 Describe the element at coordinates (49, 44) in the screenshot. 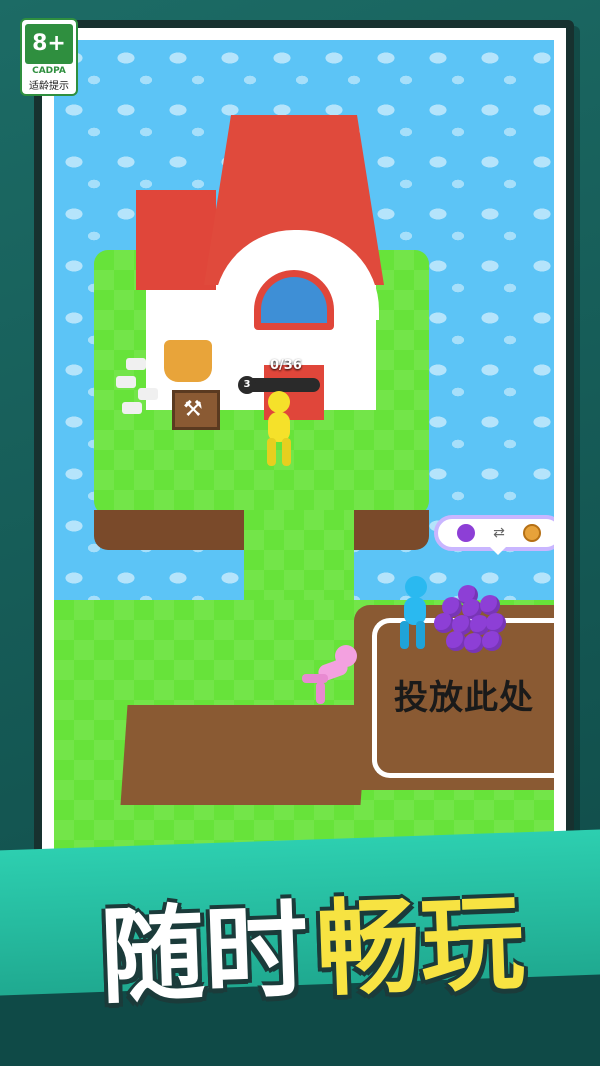

I see `age-rating-value: 8+` at that location.